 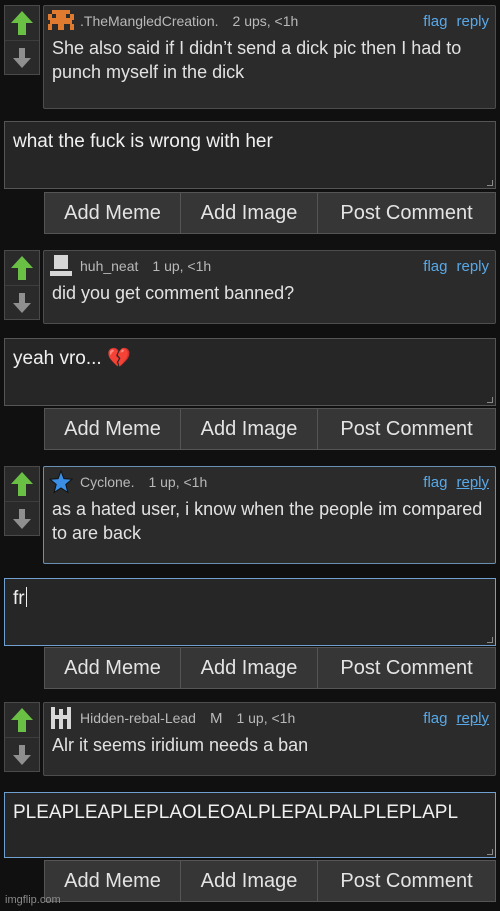 What do you see at coordinates (107, 482) in the screenshot?
I see `username: Cyclone.` at bounding box center [107, 482].